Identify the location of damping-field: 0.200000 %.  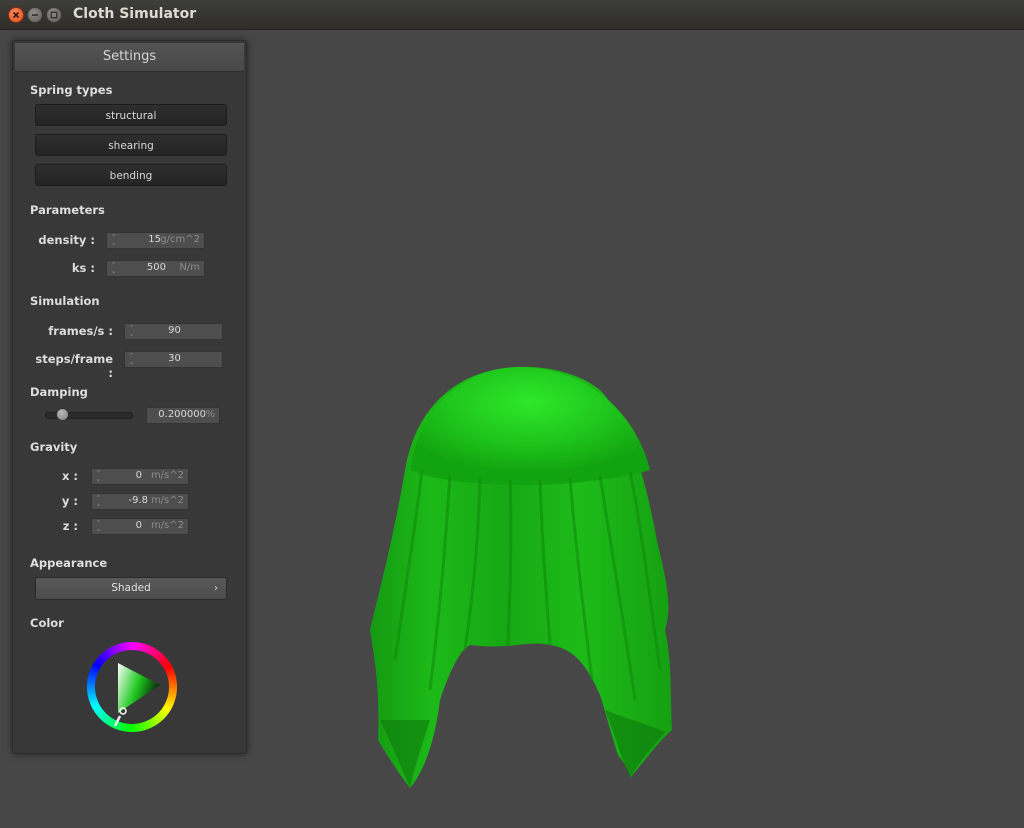
(183, 415).